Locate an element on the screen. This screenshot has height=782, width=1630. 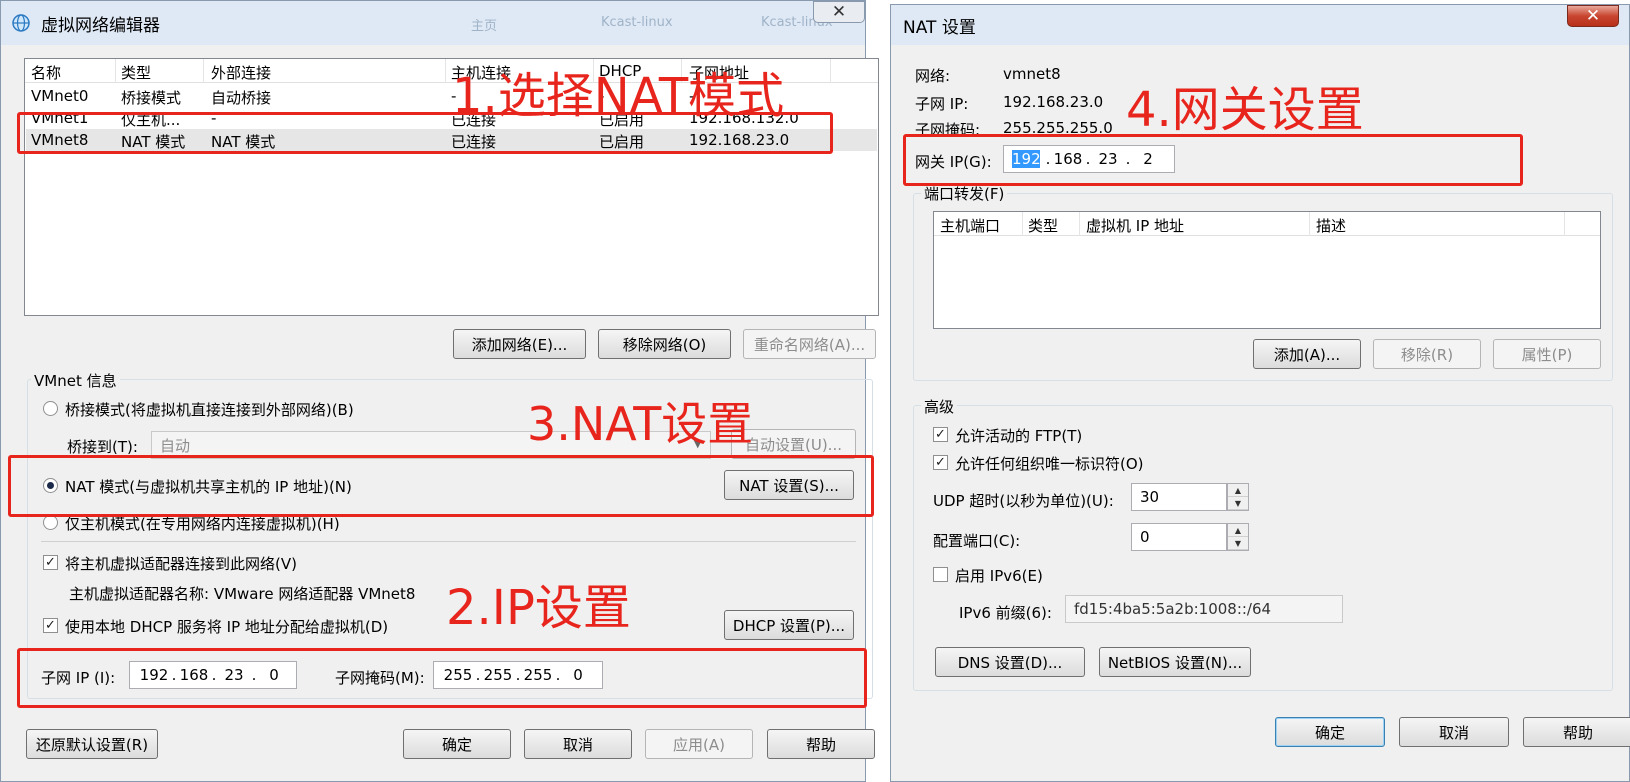
vmnet-info-group-title: VMnet 信息 is located at coordinates (75, 380).